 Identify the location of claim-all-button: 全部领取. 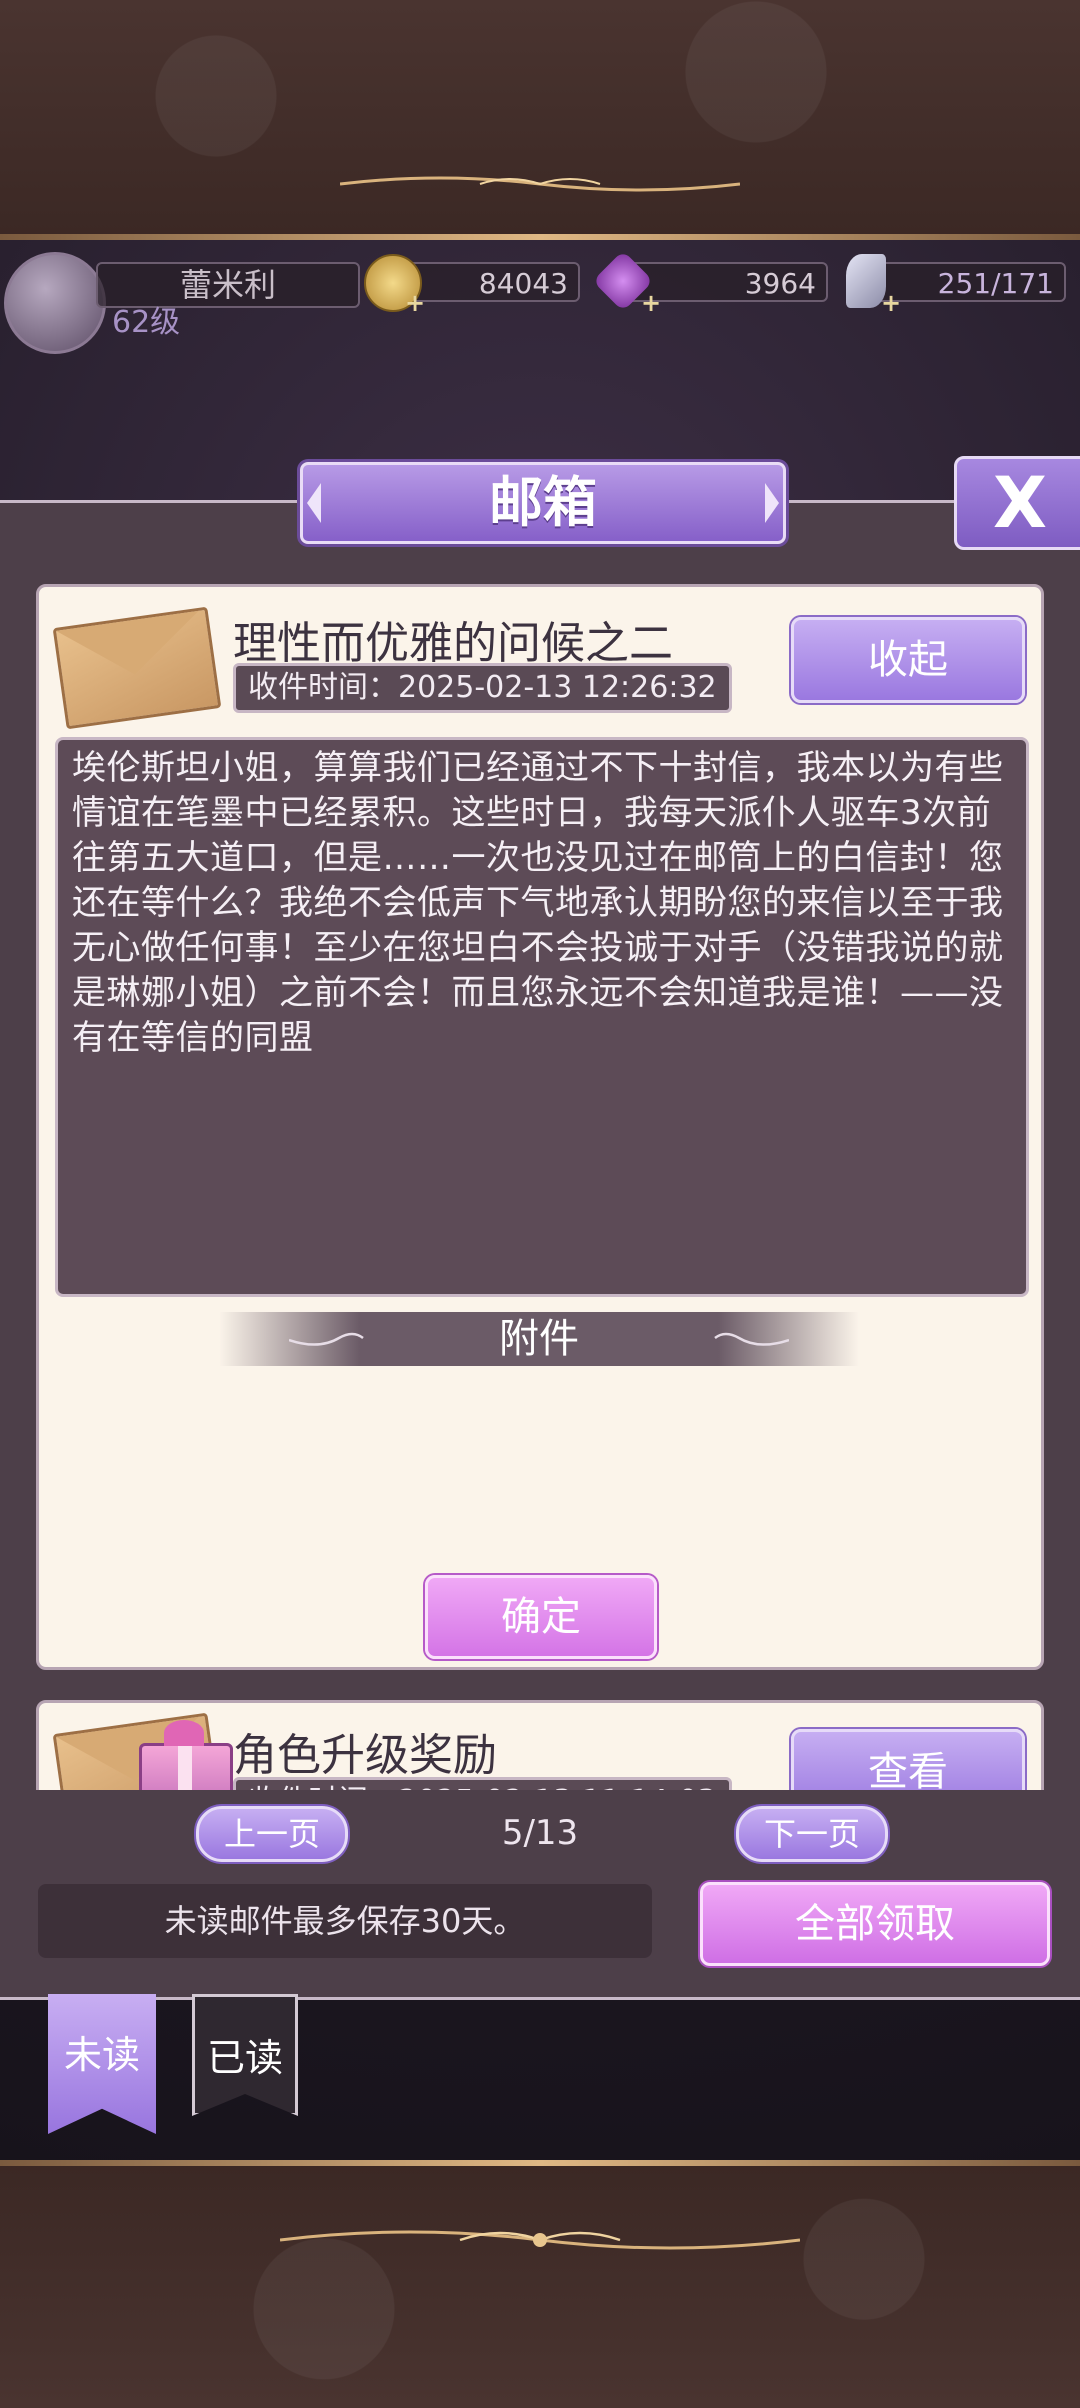
(875, 1924).